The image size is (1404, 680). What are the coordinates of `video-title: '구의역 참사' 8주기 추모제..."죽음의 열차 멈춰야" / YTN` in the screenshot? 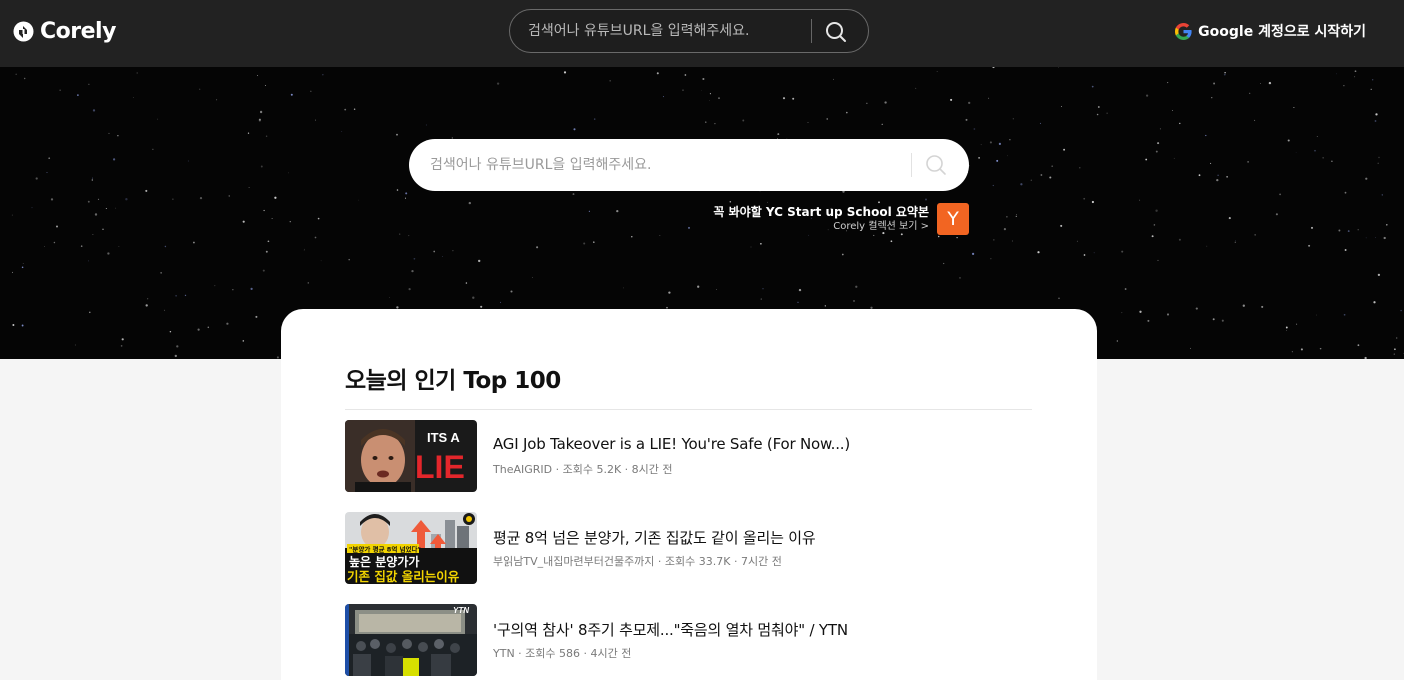 It's located at (763, 629).